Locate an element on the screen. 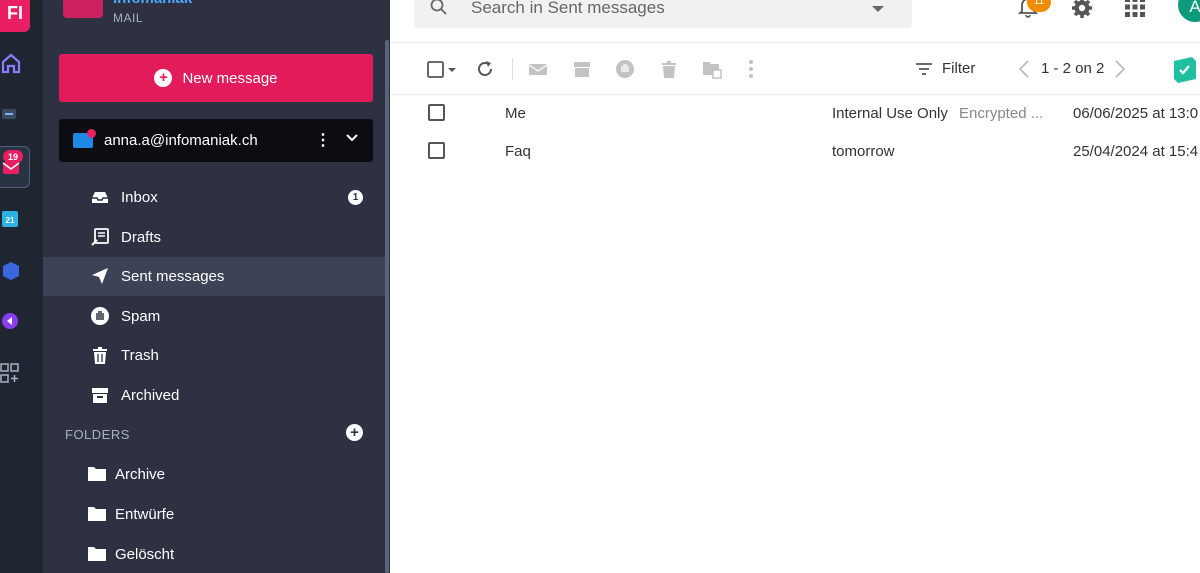 The image size is (1200, 573). pagination-label: 1 - 2 on 2 is located at coordinates (1073, 68).